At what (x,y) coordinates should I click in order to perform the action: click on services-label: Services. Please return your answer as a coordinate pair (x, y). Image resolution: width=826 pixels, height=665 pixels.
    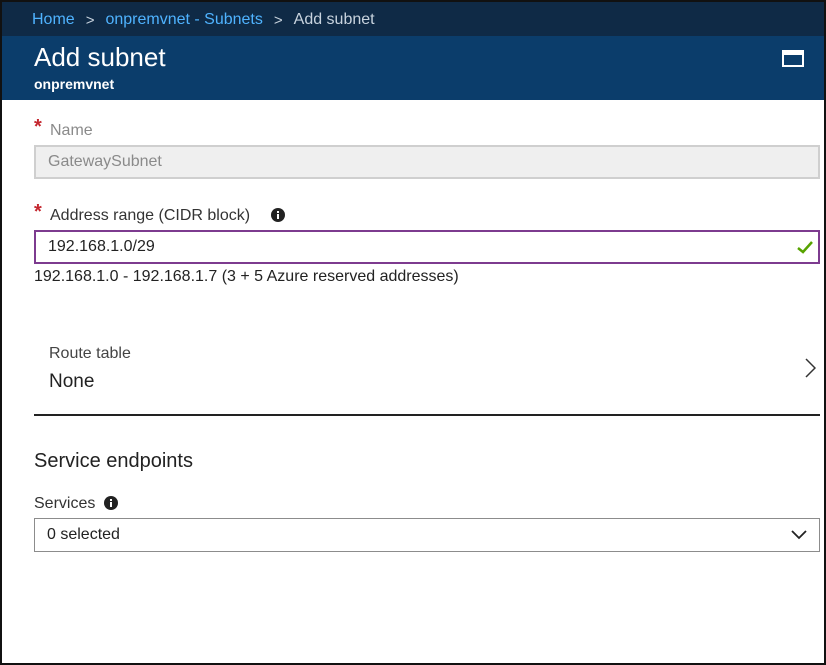
    Looking at the image, I should click on (65, 503).